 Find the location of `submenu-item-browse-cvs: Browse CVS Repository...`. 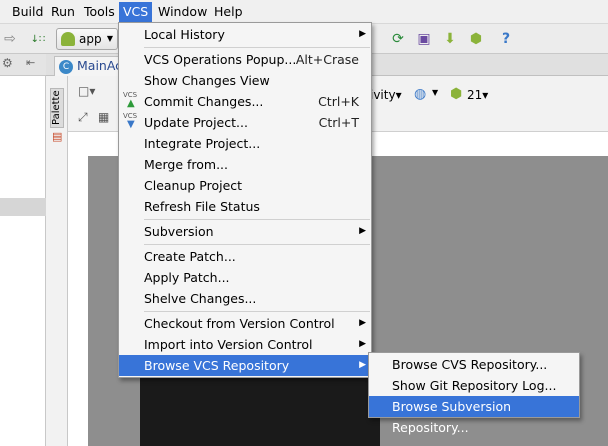

submenu-item-browse-cvs: Browse CVS Repository... is located at coordinates (474, 364).